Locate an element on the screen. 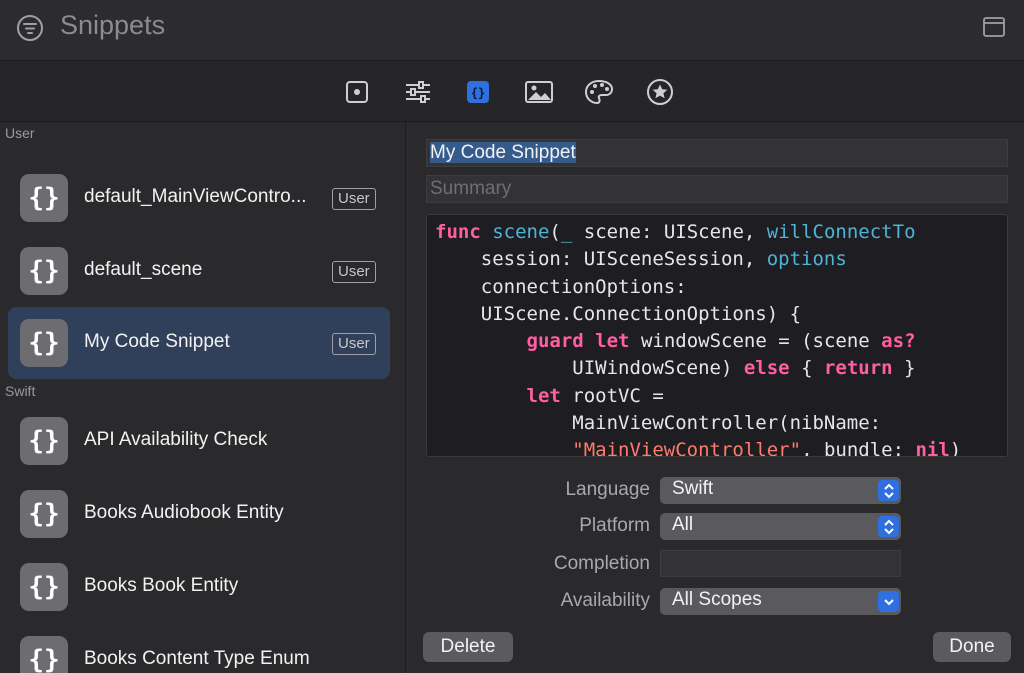 Image resolution: width=1024 pixels, height=673 pixels. snippet-row: {} API Availability Check is located at coordinates (199, 441).